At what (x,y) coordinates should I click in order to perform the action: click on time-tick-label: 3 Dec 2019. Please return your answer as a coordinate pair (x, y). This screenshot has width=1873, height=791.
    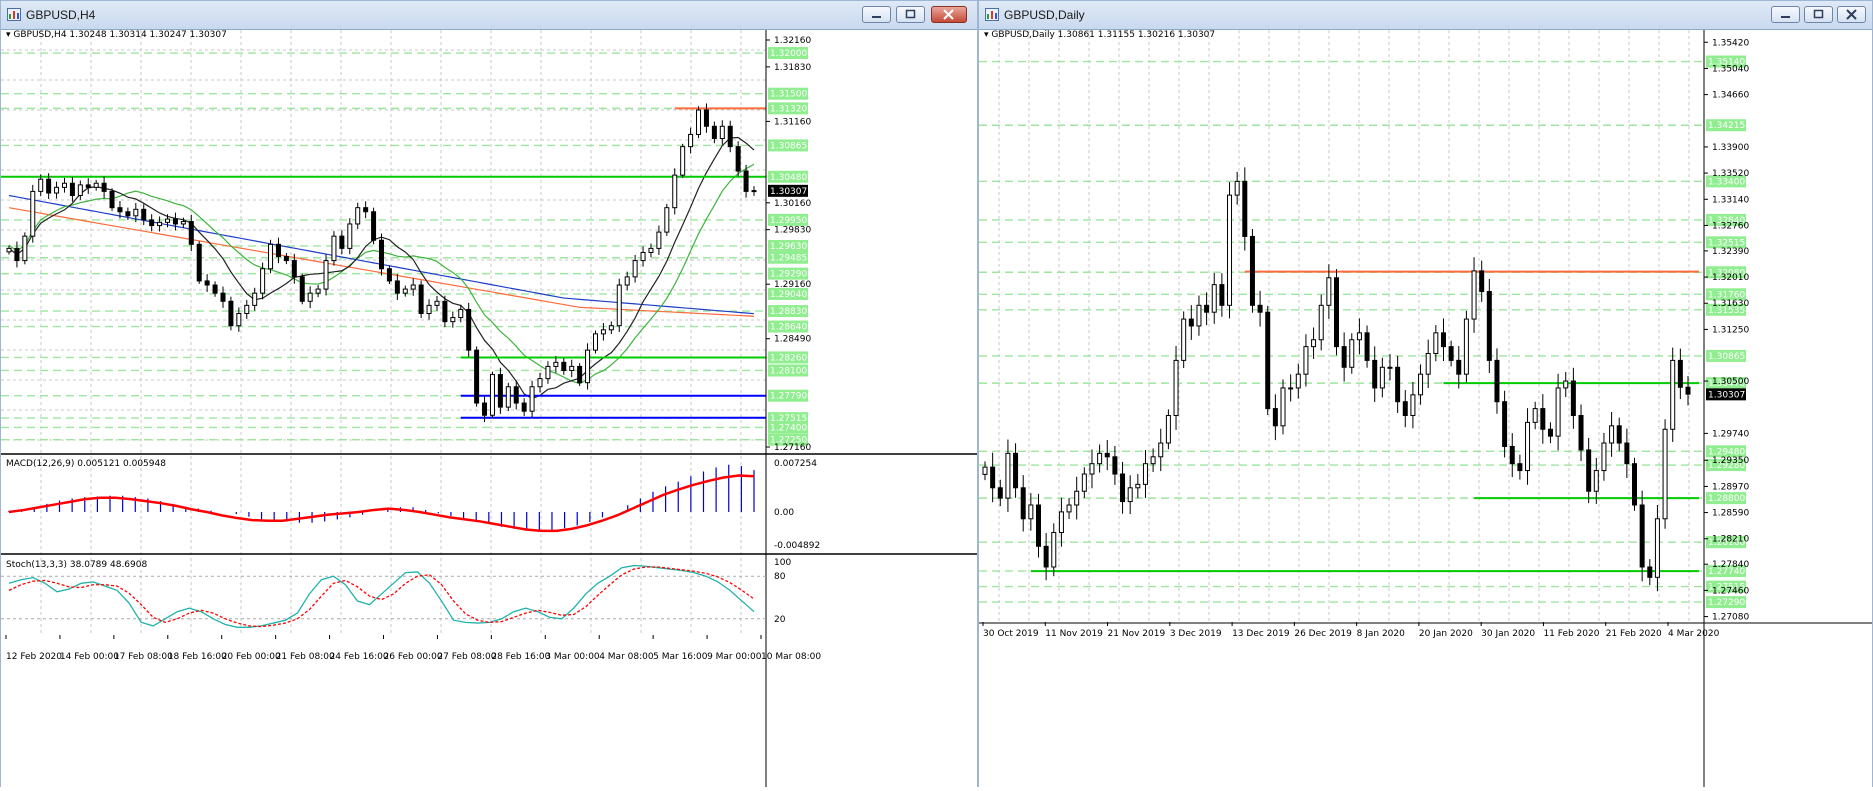
    Looking at the image, I should click on (1196, 634).